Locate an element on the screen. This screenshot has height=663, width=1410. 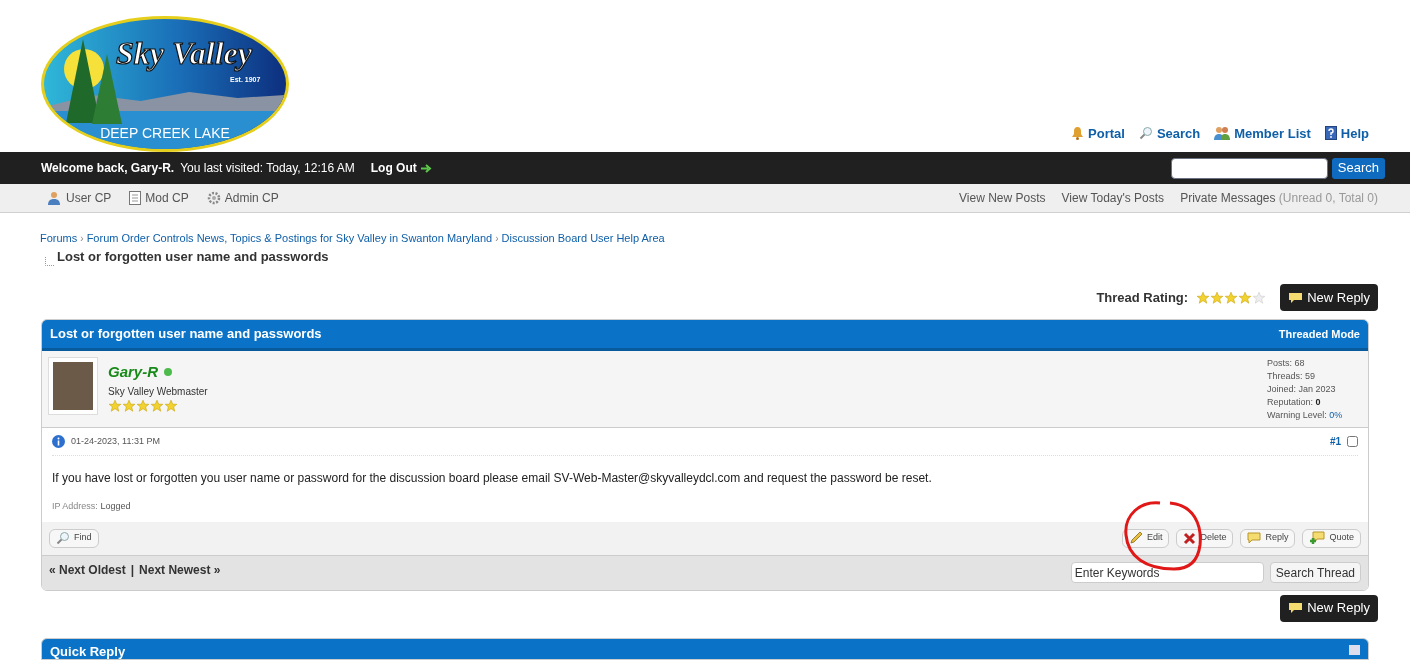
breadcrumb-link: Forums is located at coordinates (59, 238).